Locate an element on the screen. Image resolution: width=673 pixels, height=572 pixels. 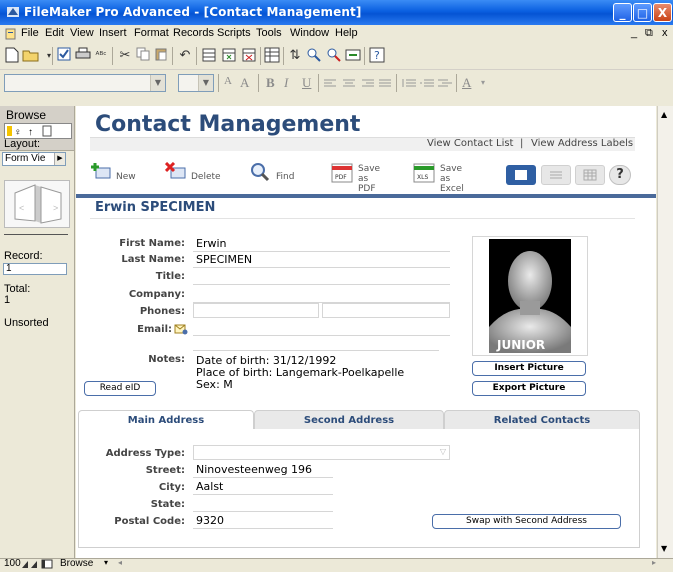
duplicate-record-icon is located at coordinates (229, 56).